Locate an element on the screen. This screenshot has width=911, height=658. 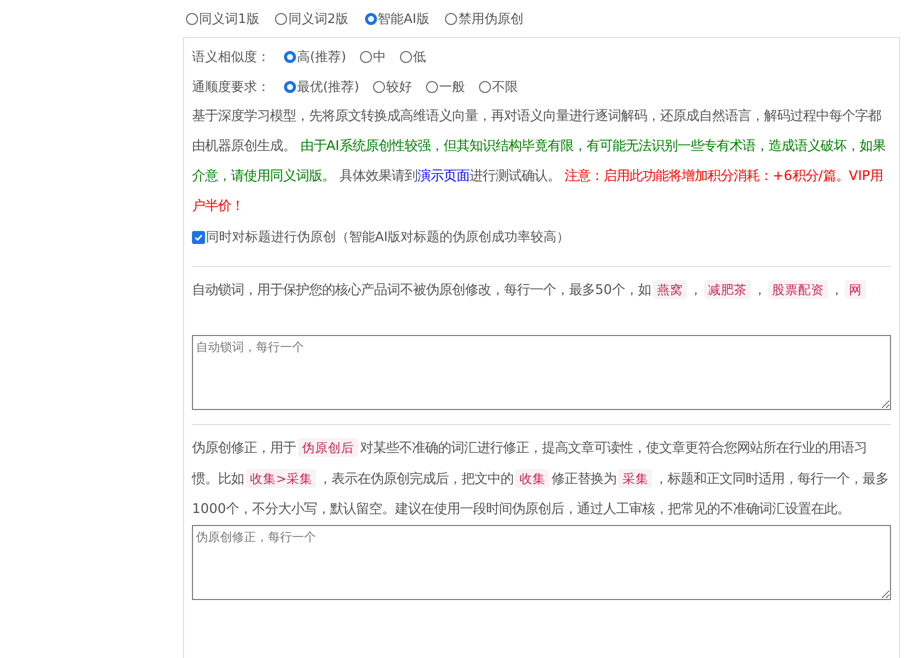
mode-radio: 智能AI版 is located at coordinates (397, 19).